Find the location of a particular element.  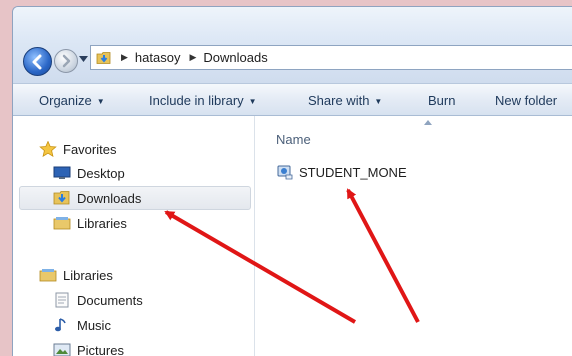

back-button is located at coordinates (37, 61).